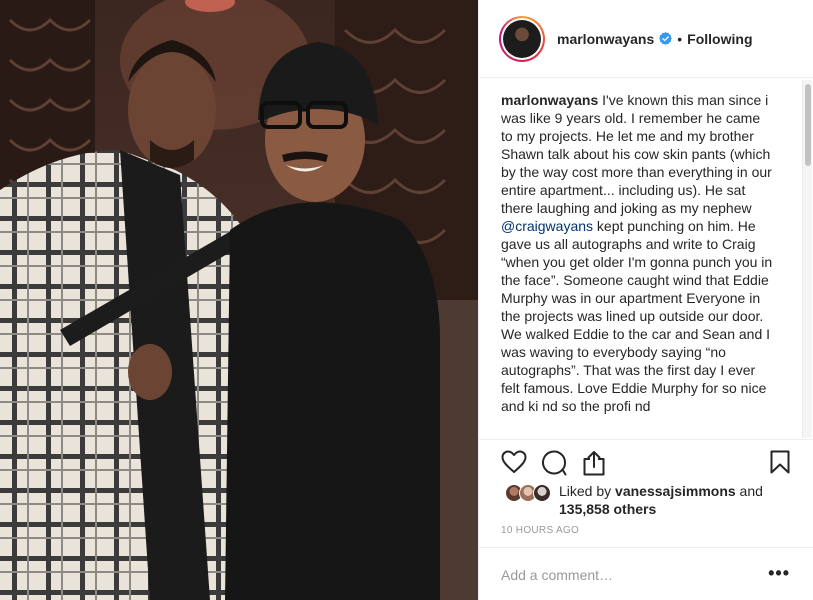  What do you see at coordinates (675, 491) in the screenshot?
I see `liker-username: vanessajsimmons` at bounding box center [675, 491].